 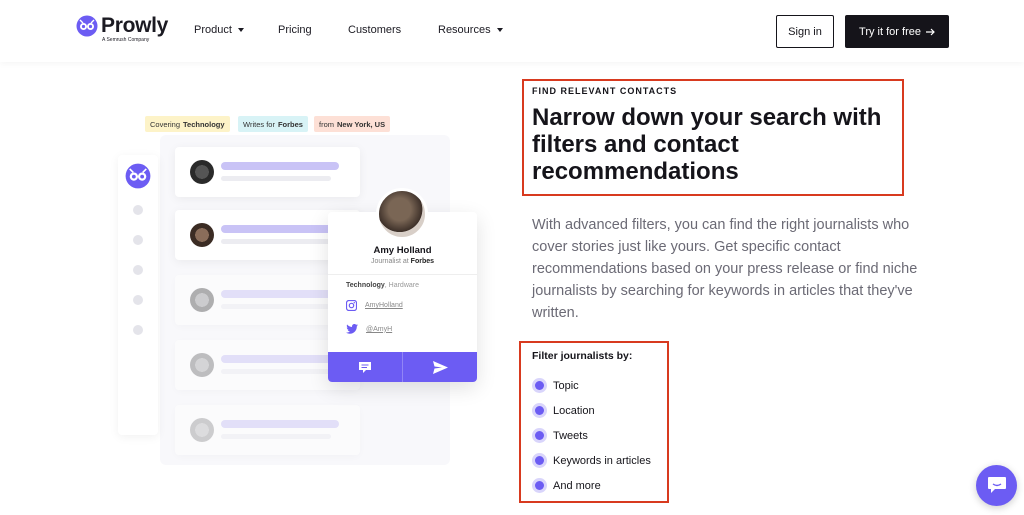 I want to click on filter-item-topic: Topic, so click(x=555, y=385).